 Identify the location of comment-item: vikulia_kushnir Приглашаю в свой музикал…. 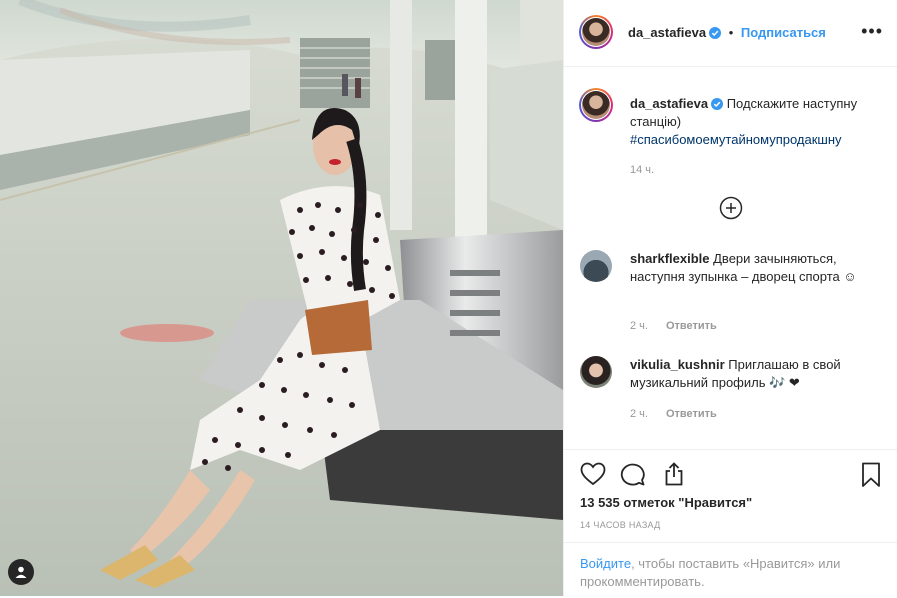
(755, 374).